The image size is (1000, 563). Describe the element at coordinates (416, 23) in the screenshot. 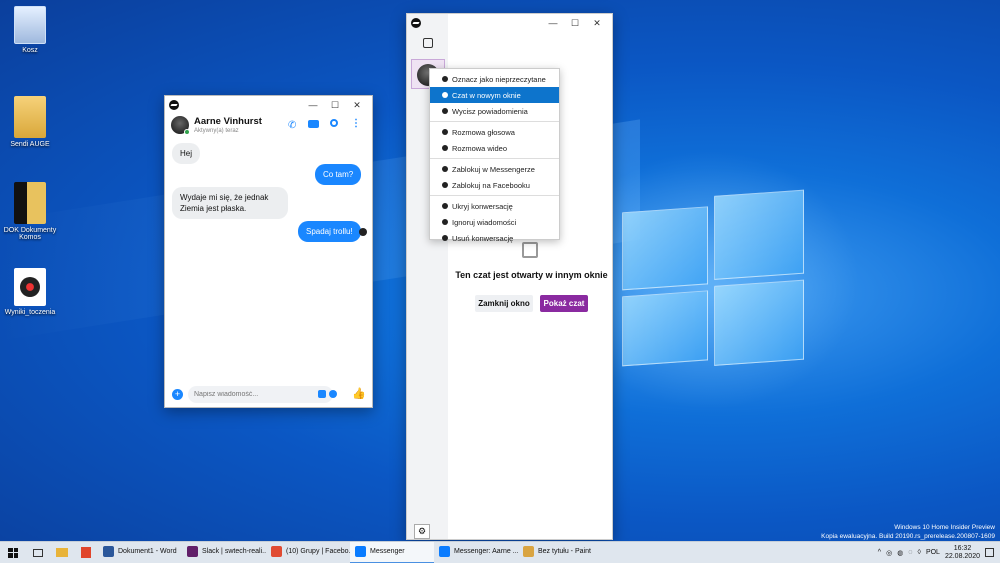

I see `messenger-logo-icon` at that location.